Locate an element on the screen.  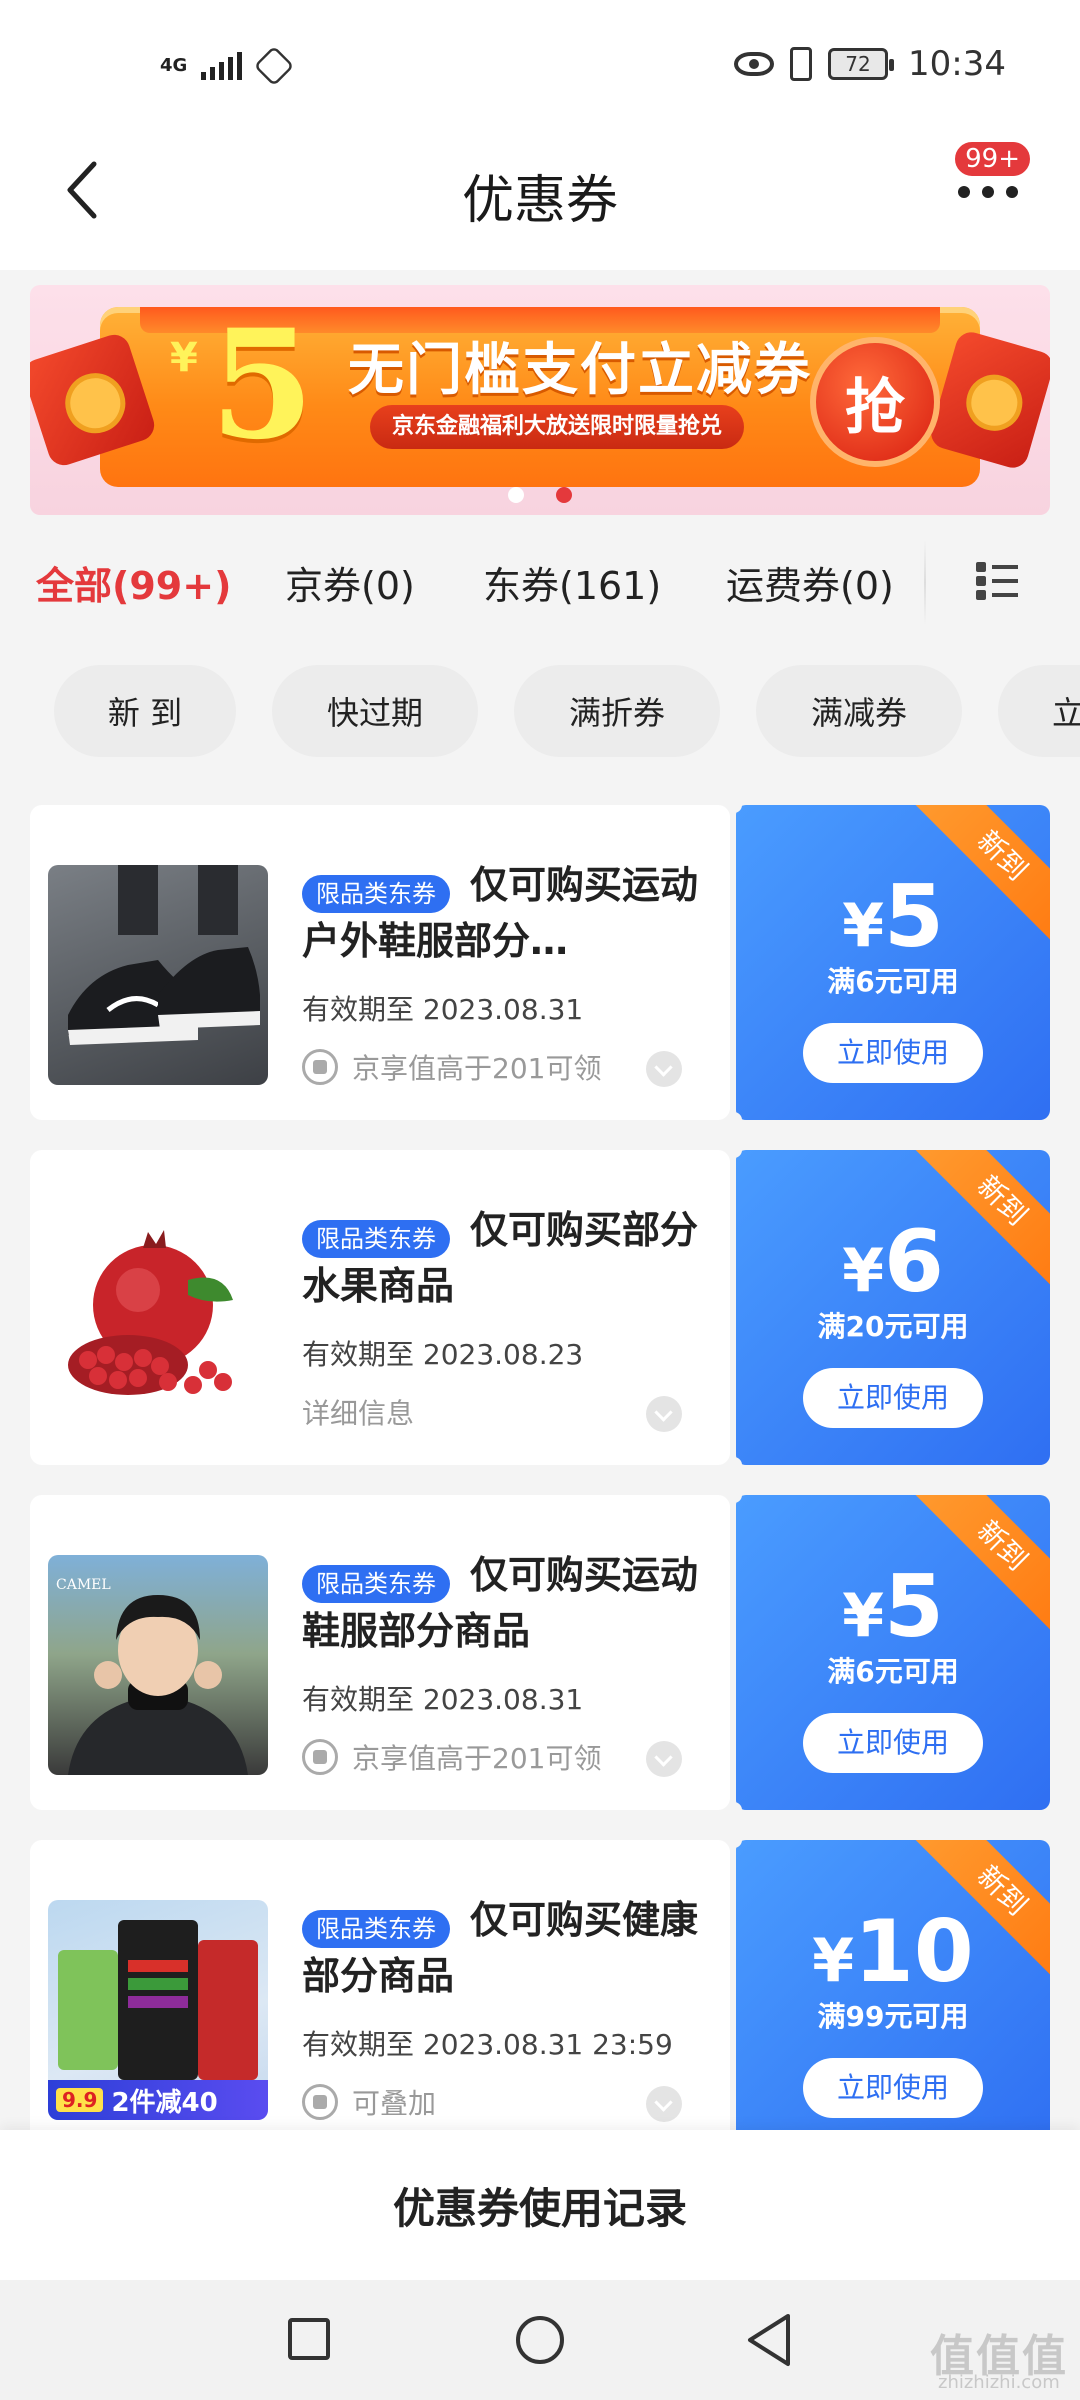
filter-reduction: 满减券 is located at coordinates (859, 711).